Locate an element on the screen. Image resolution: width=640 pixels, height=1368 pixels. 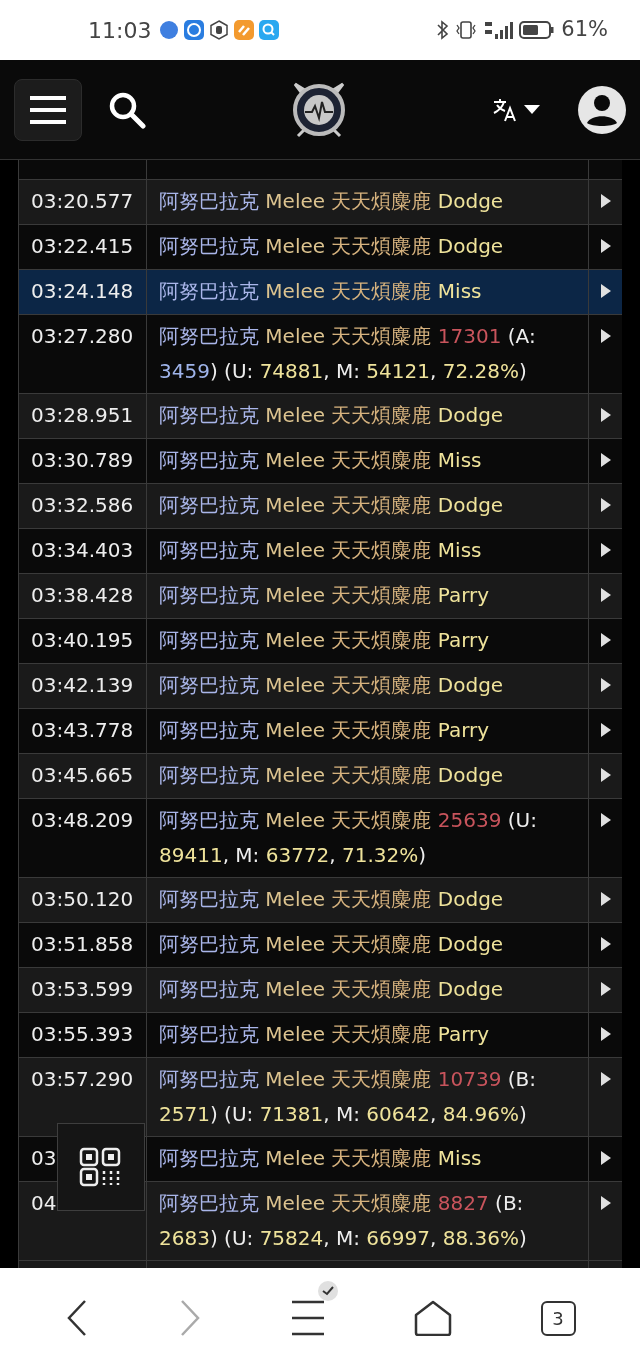
log-row: 04 阿努巴拉克 Melee 天天煩麋鹿 8827 (B: 2683) (U: 75824, M: 66997, 88.36%) is located at coordinates (320, 1221).